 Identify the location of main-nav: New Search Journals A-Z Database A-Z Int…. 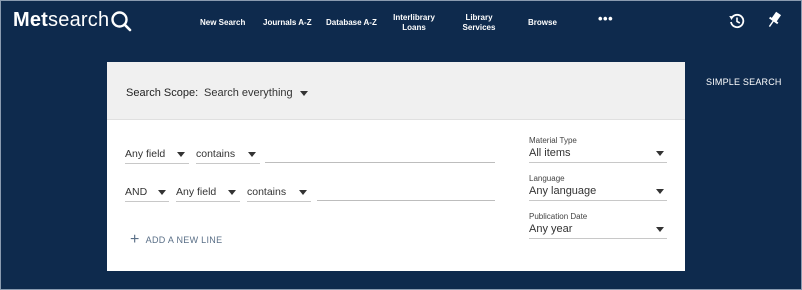
(401, 24).